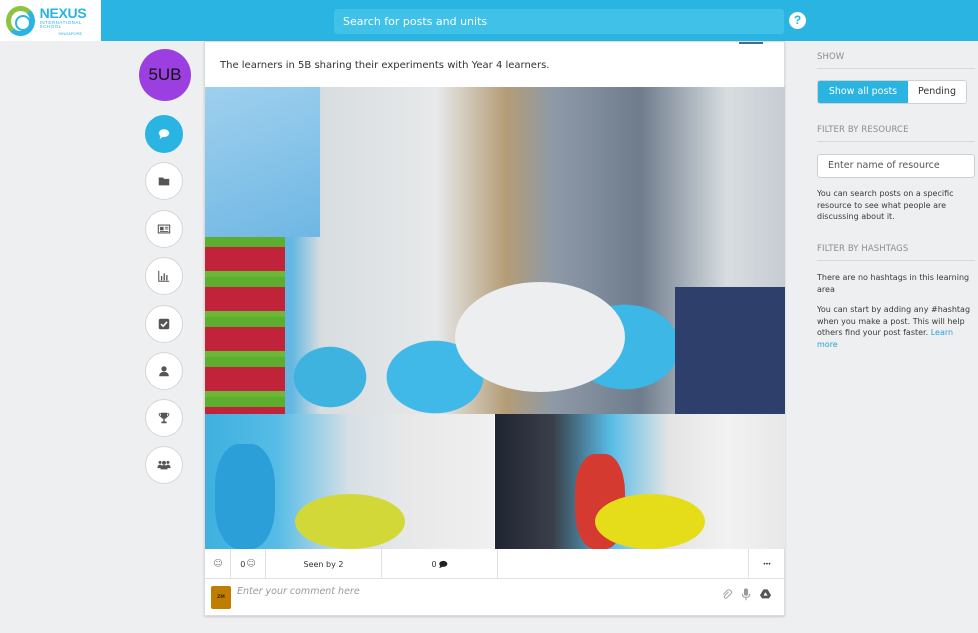 Image resolution: width=978 pixels, height=633 pixels. What do you see at coordinates (63, 12) in the screenshot?
I see `logo-name: NEXUS` at bounding box center [63, 12].